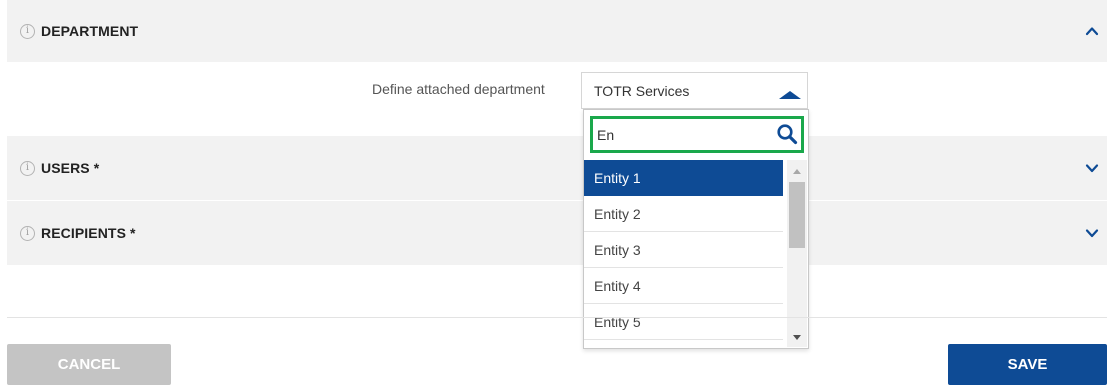 The height and width of the screenshot is (385, 1107). I want to click on dropdown-search-box, so click(697, 134).